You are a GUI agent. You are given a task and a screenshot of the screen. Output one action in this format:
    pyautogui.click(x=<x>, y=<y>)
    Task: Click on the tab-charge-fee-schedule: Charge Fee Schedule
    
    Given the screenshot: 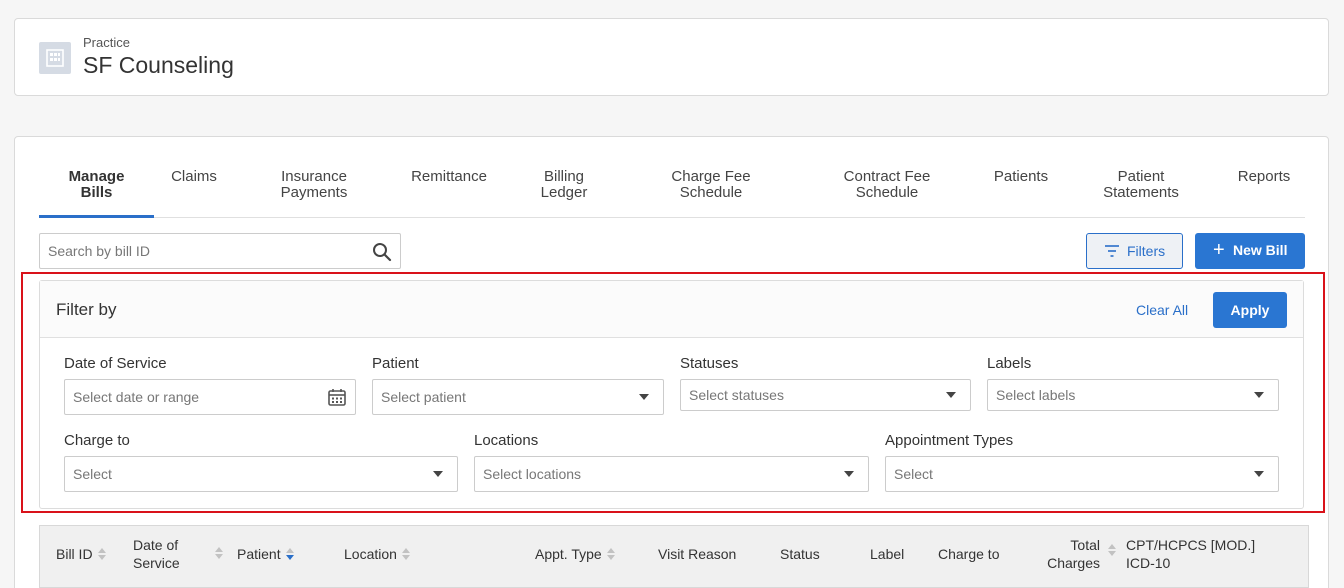 What is the action you would take?
    pyautogui.click(x=711, y=192)
    